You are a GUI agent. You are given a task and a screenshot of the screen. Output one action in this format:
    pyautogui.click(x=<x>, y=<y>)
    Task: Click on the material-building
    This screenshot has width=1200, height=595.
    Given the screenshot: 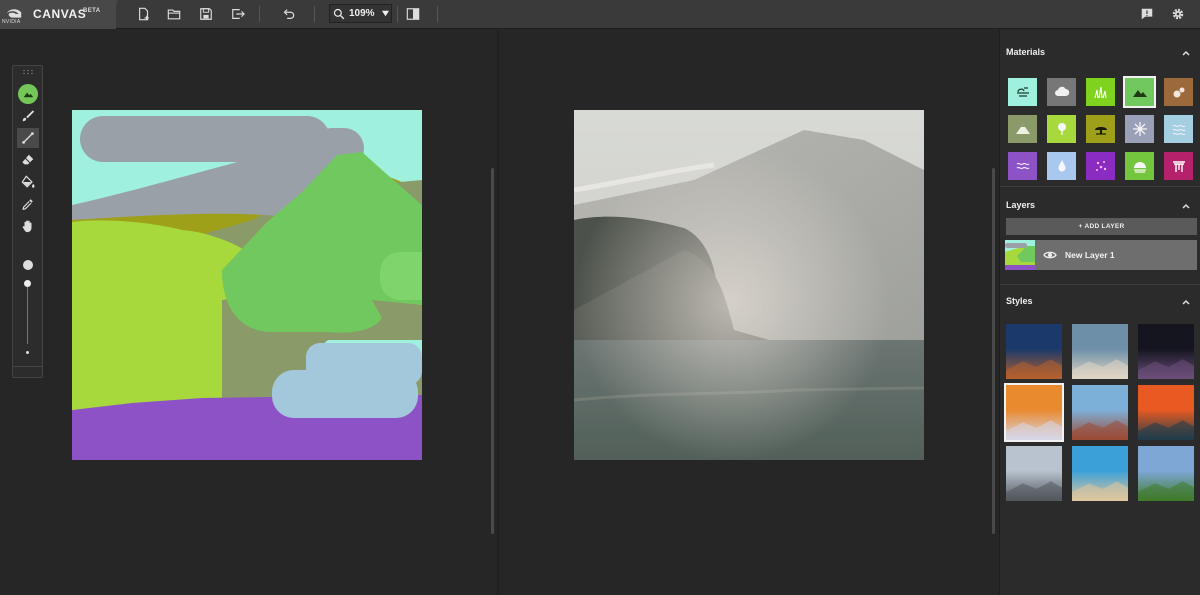 What is the action you would take?
    pyautogui.click(x=1178, y=166)
    